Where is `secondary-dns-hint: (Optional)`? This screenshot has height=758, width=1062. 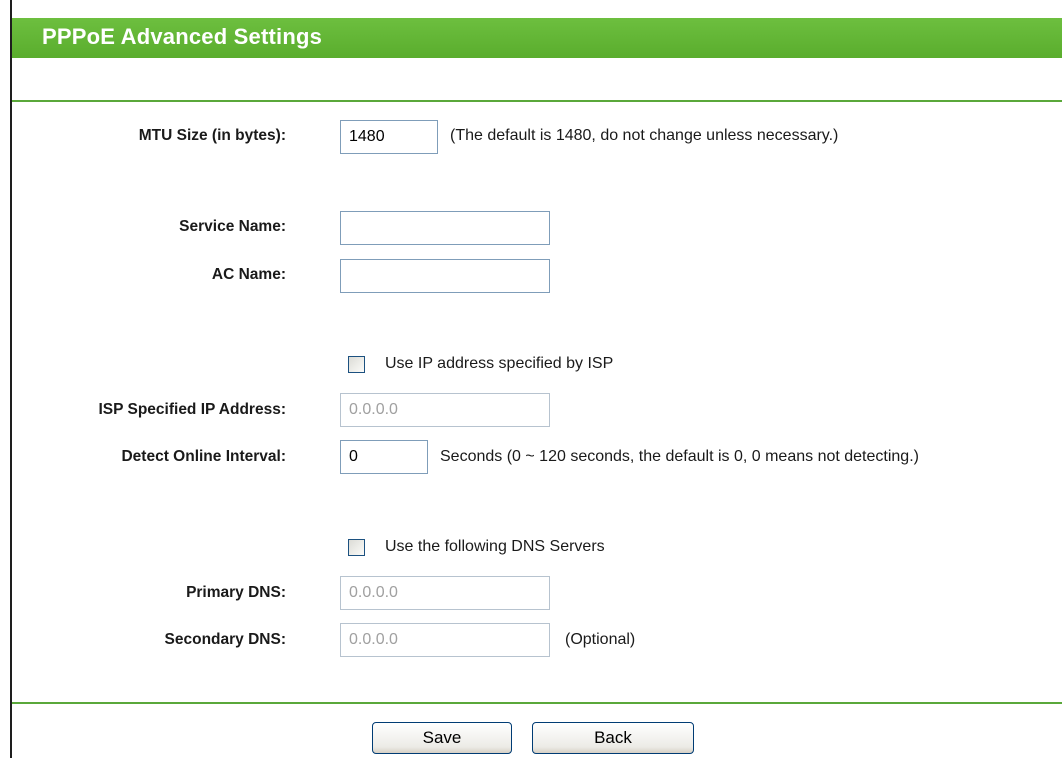
secondary-dns-hint: (Optional) is located at coordinates (600, 639).